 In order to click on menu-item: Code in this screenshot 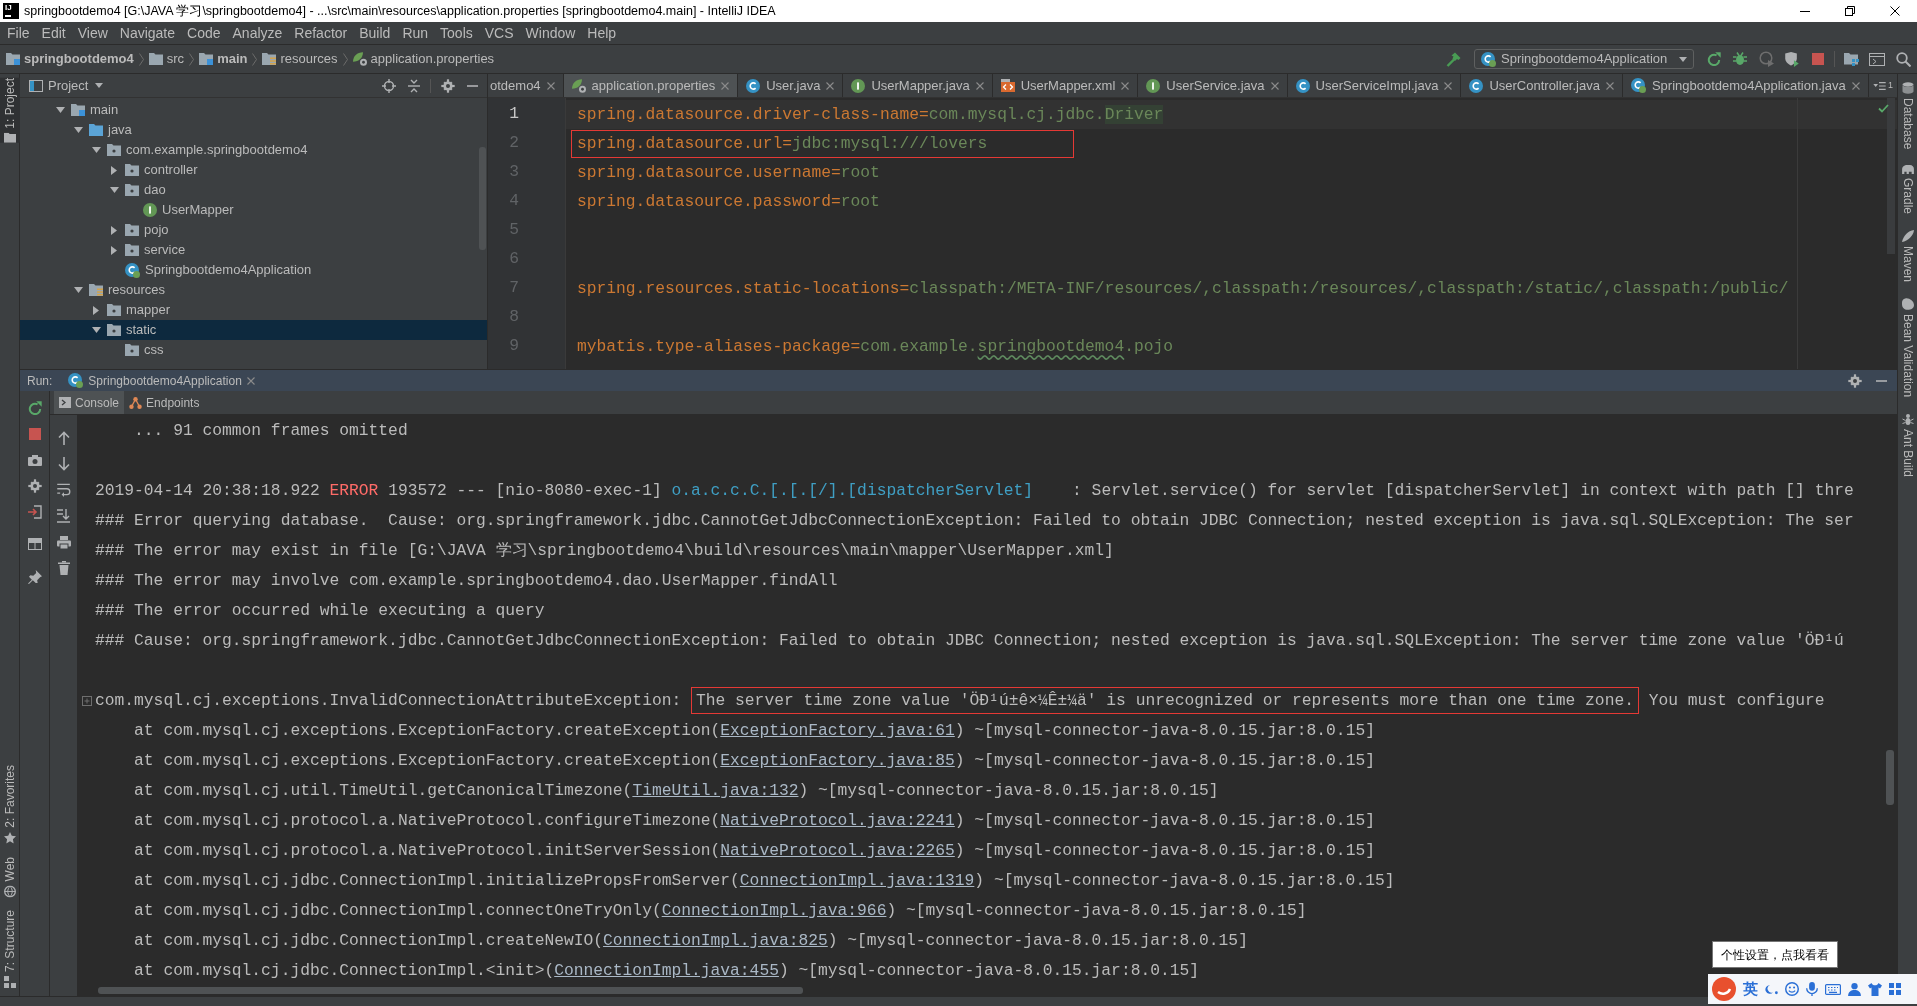, I will do `click(204, 33)`.